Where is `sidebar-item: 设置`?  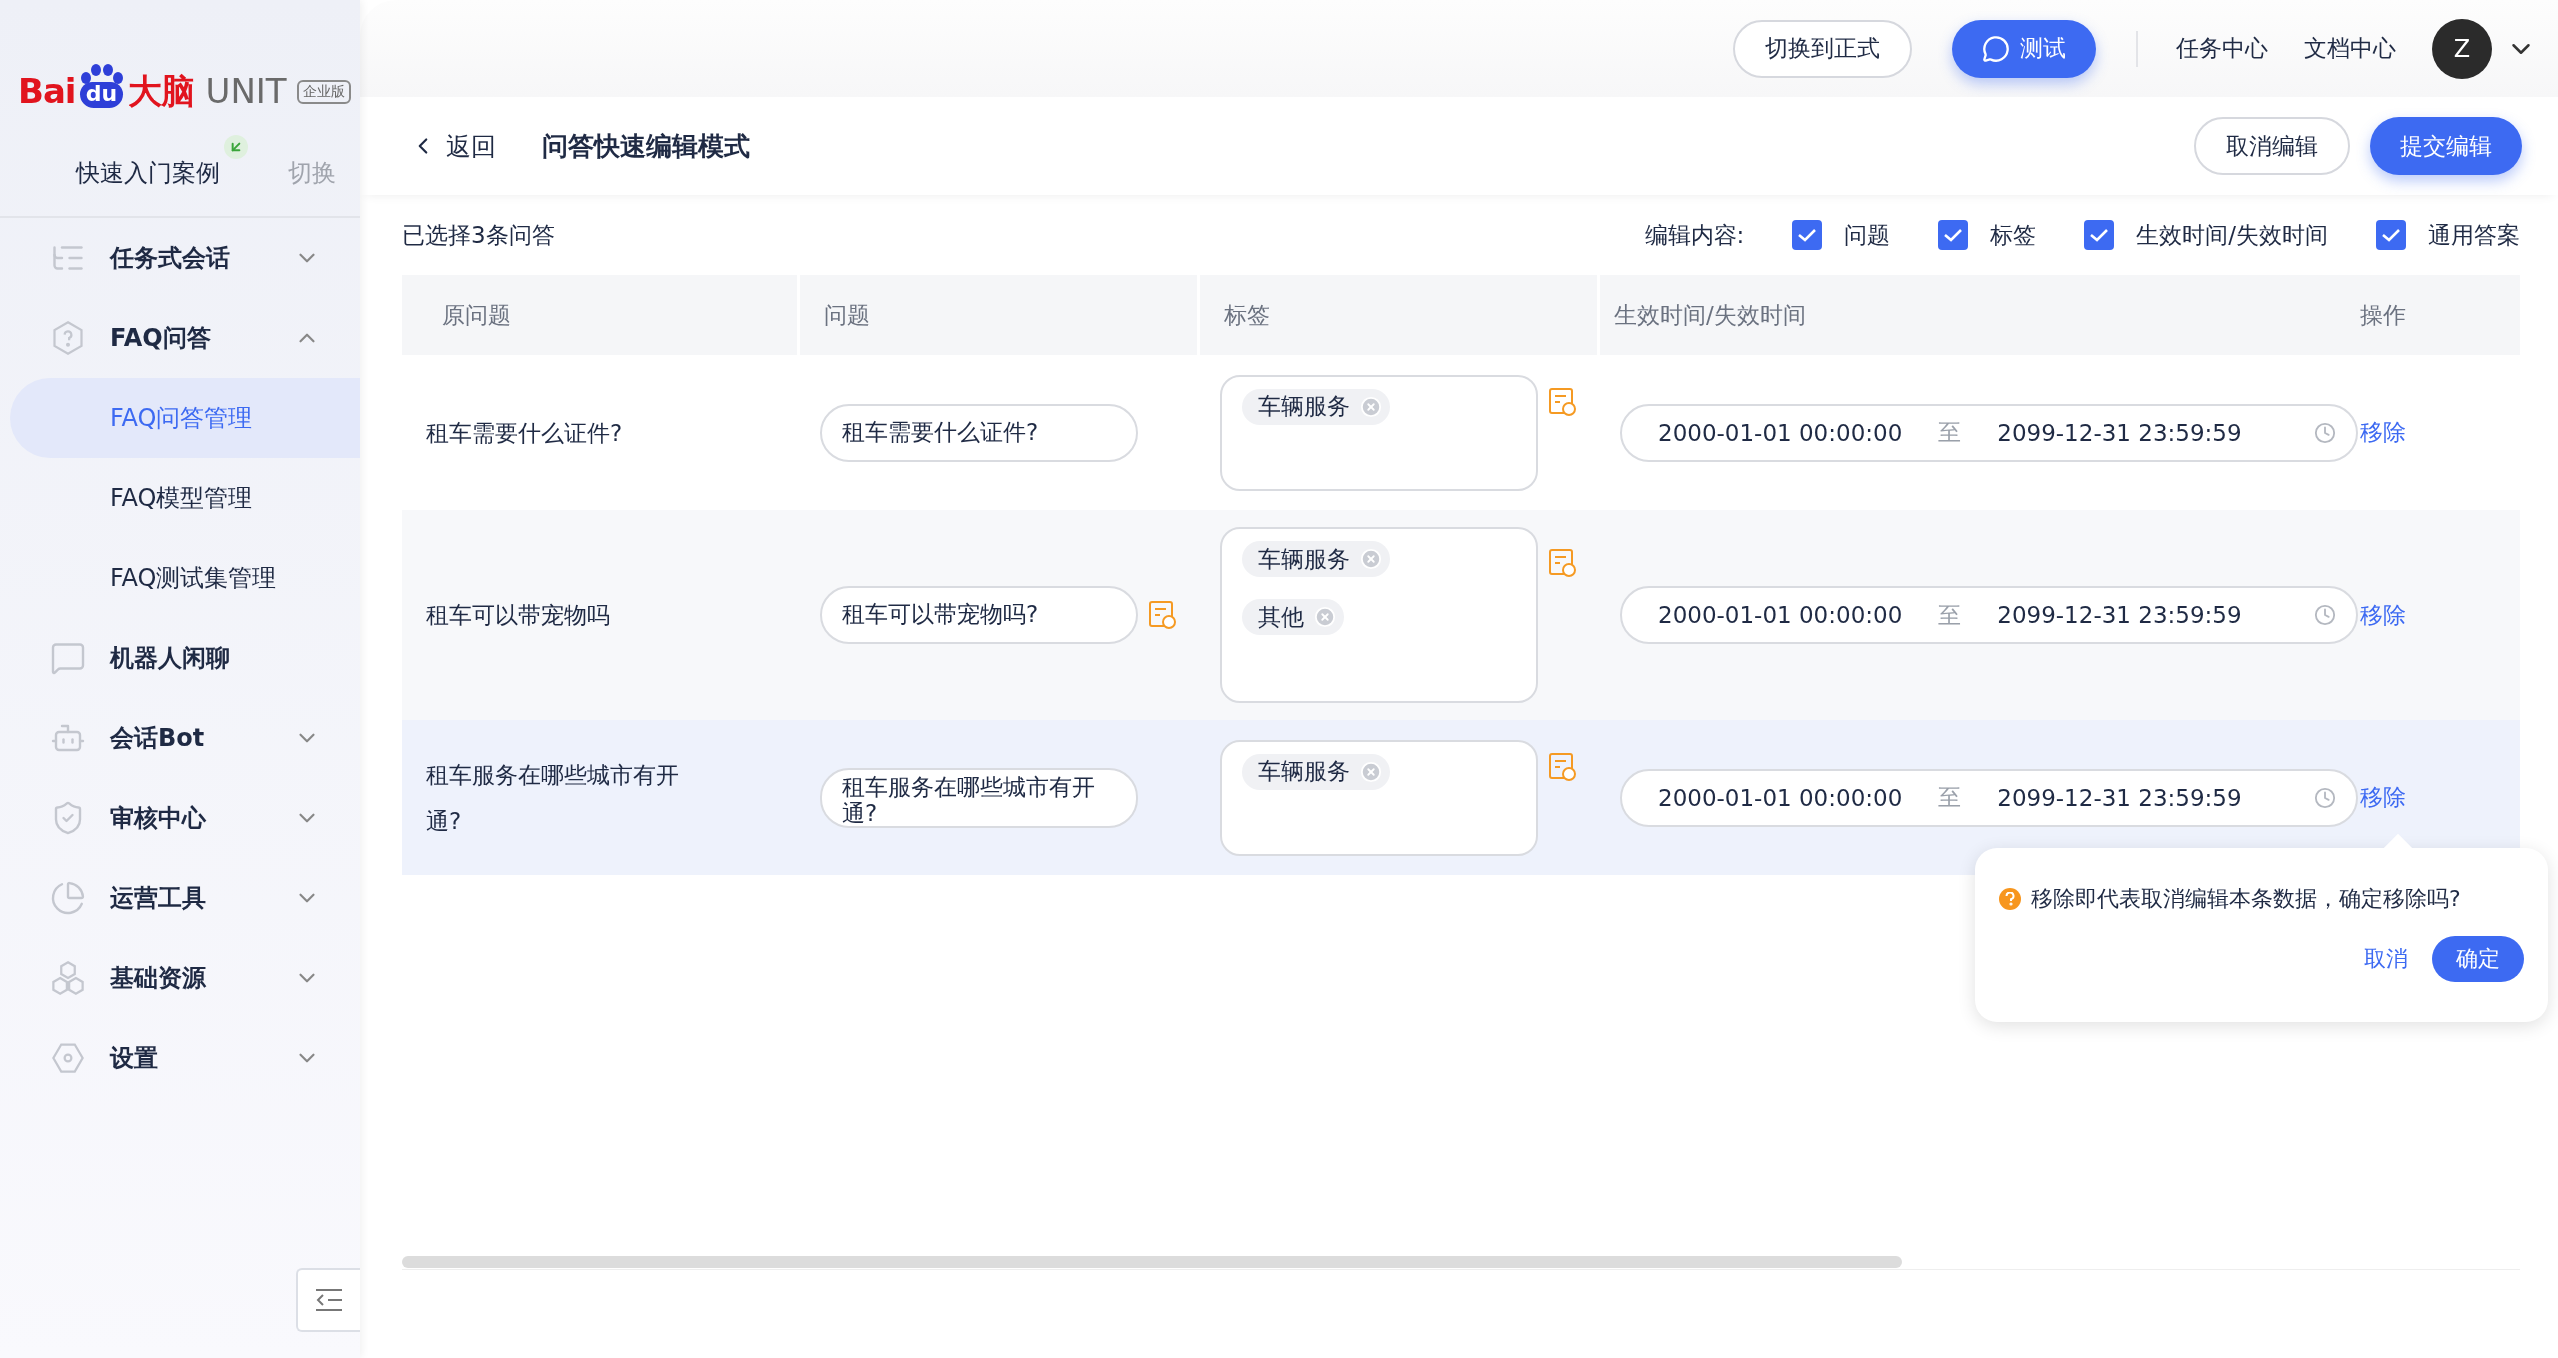 sidebar-item: 设置 is located at coordinates (180, 1058).